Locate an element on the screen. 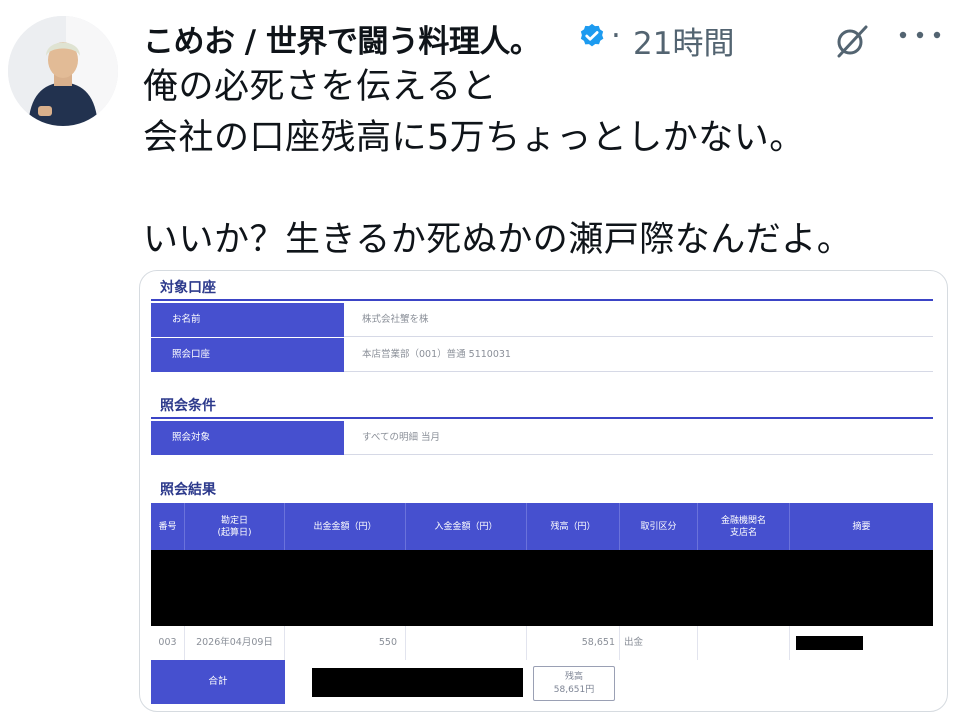 This screenshot has height=718, width=960. info-row: 照会対象 すべての明細 当月 is located at coordinates (542, 438).